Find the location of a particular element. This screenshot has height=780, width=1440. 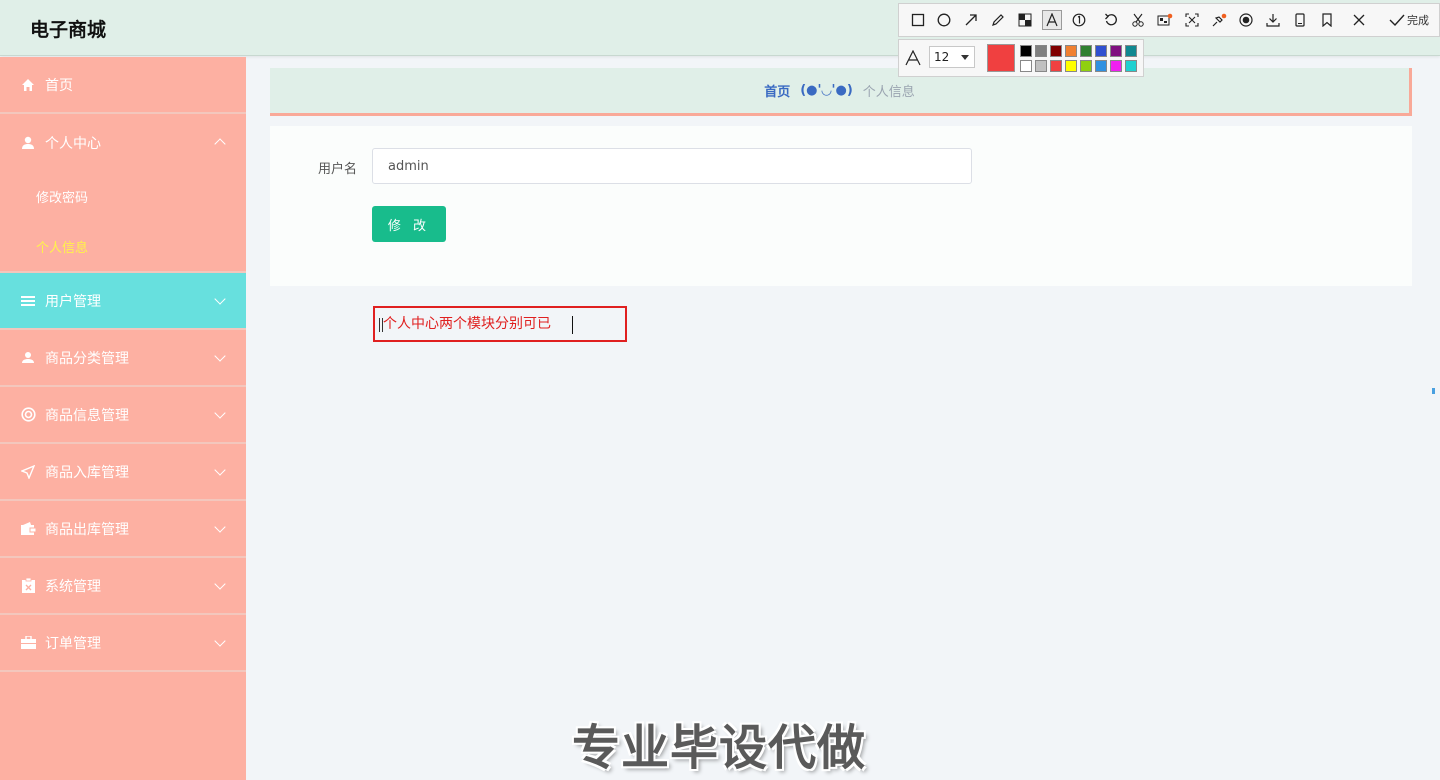

sidebar-subitem-personal-info: 个人信息 is located at coordinates (123, 246).